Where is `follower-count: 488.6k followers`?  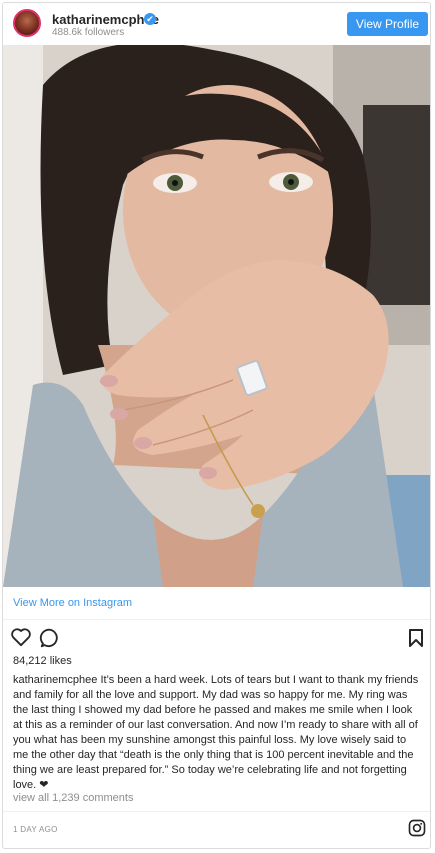 follower-count: 488.6k followers is located at coordinates (88, 32).